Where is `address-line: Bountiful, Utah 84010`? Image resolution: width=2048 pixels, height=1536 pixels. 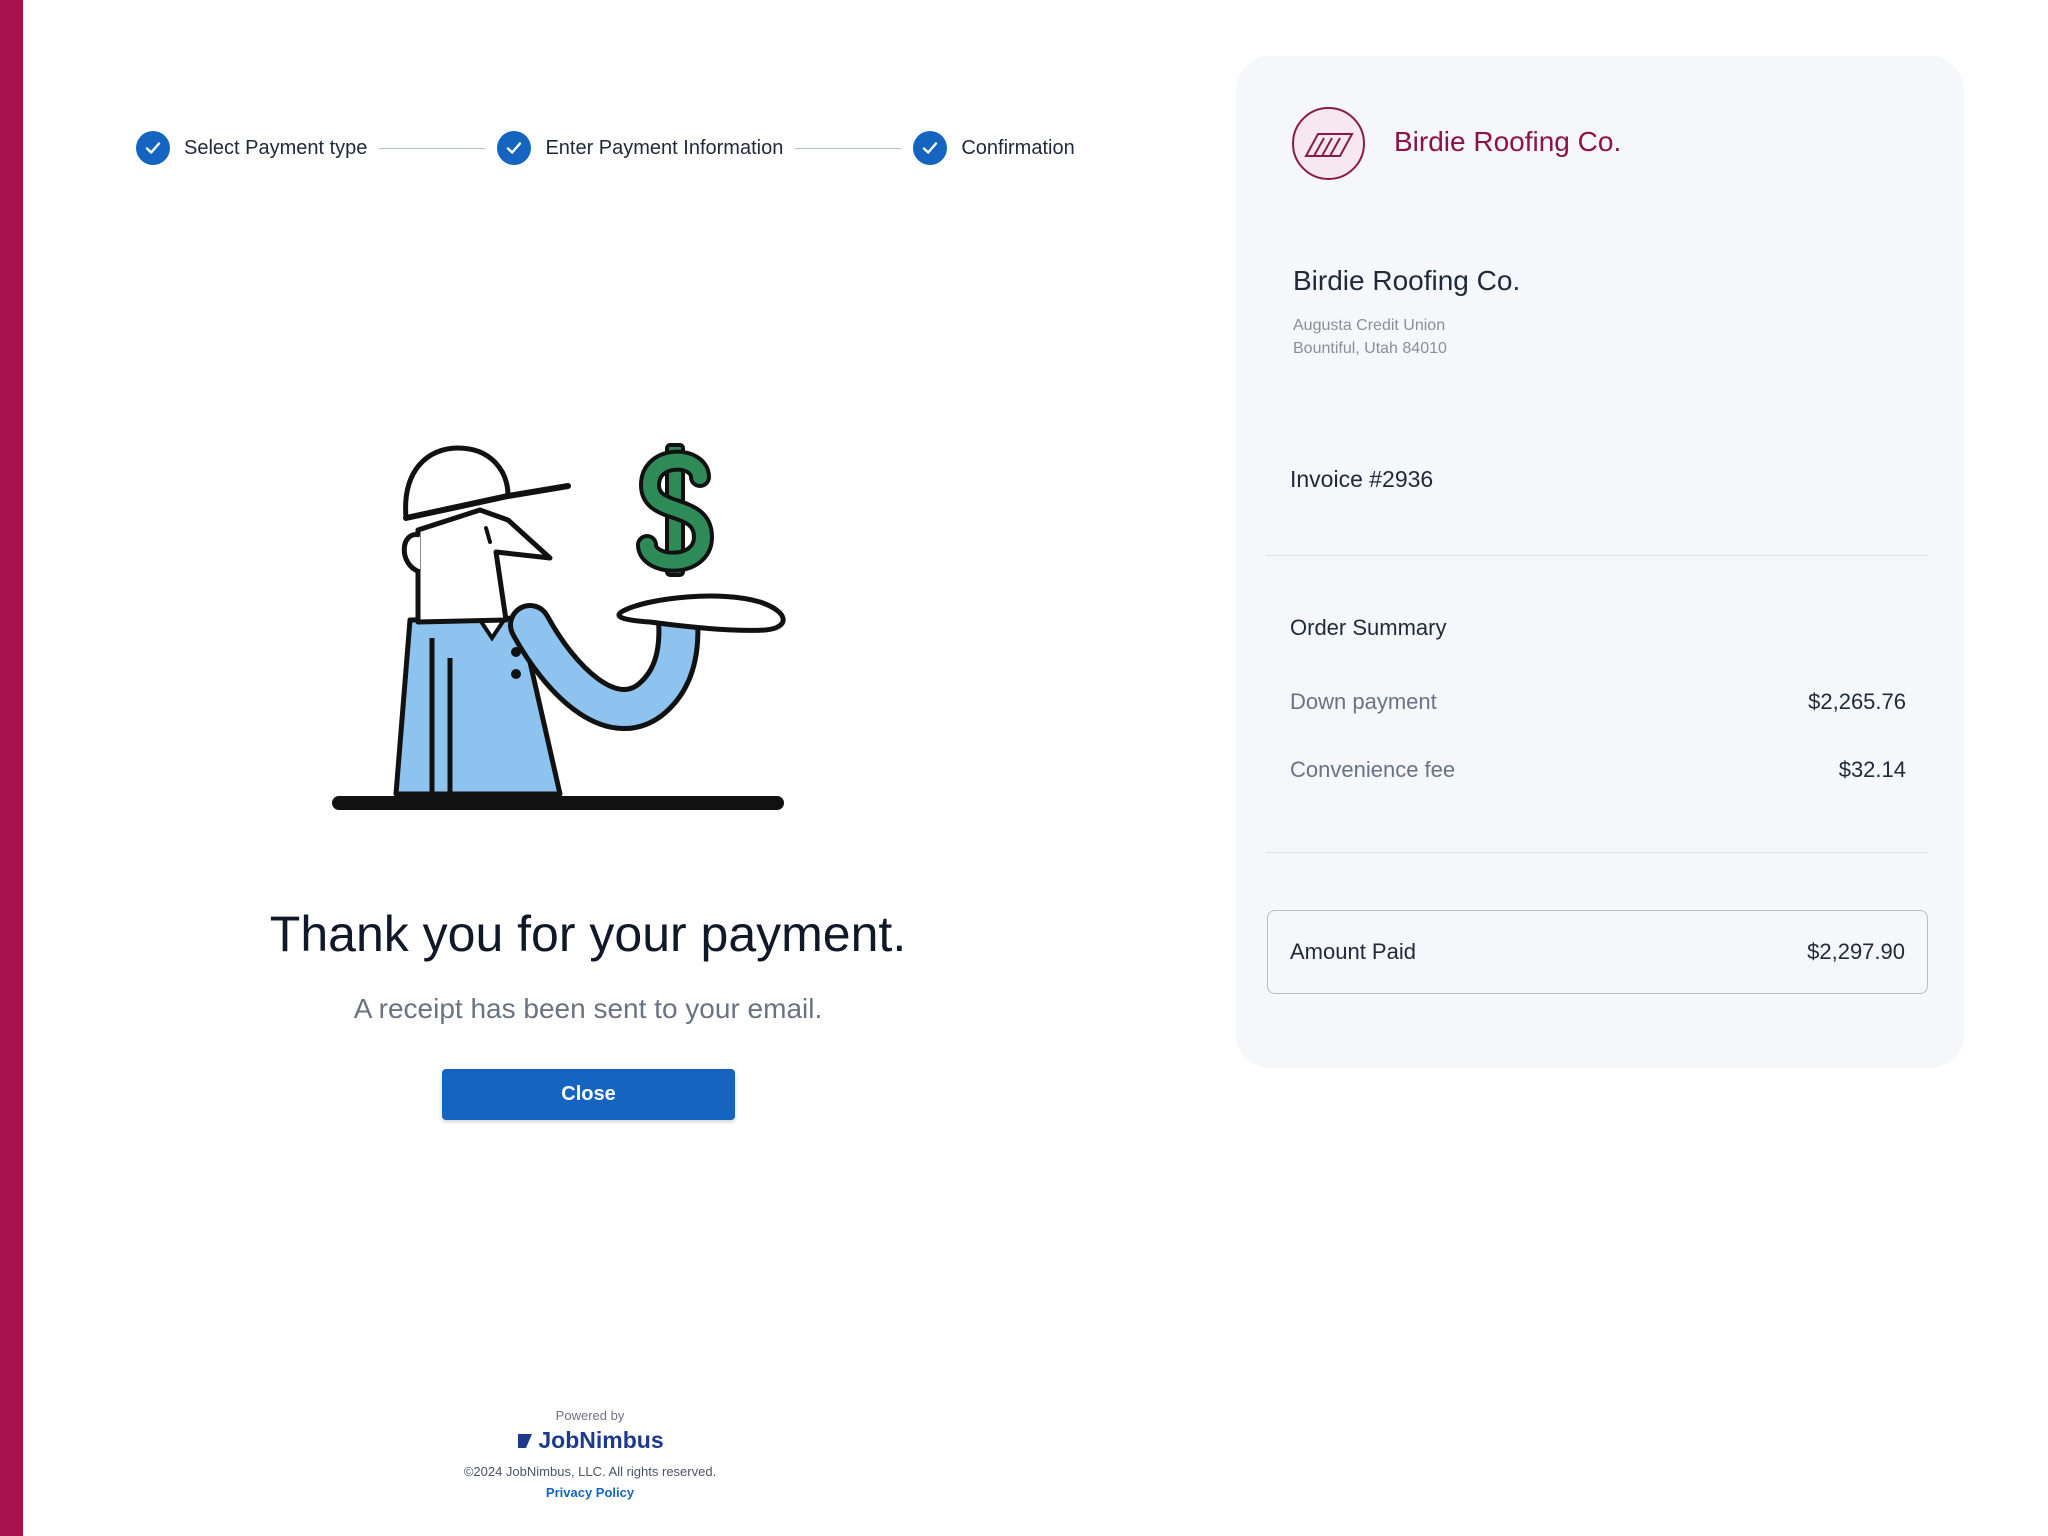 address-line: Bountiful, Utah 84010 is located at coordinates (1370, 348).